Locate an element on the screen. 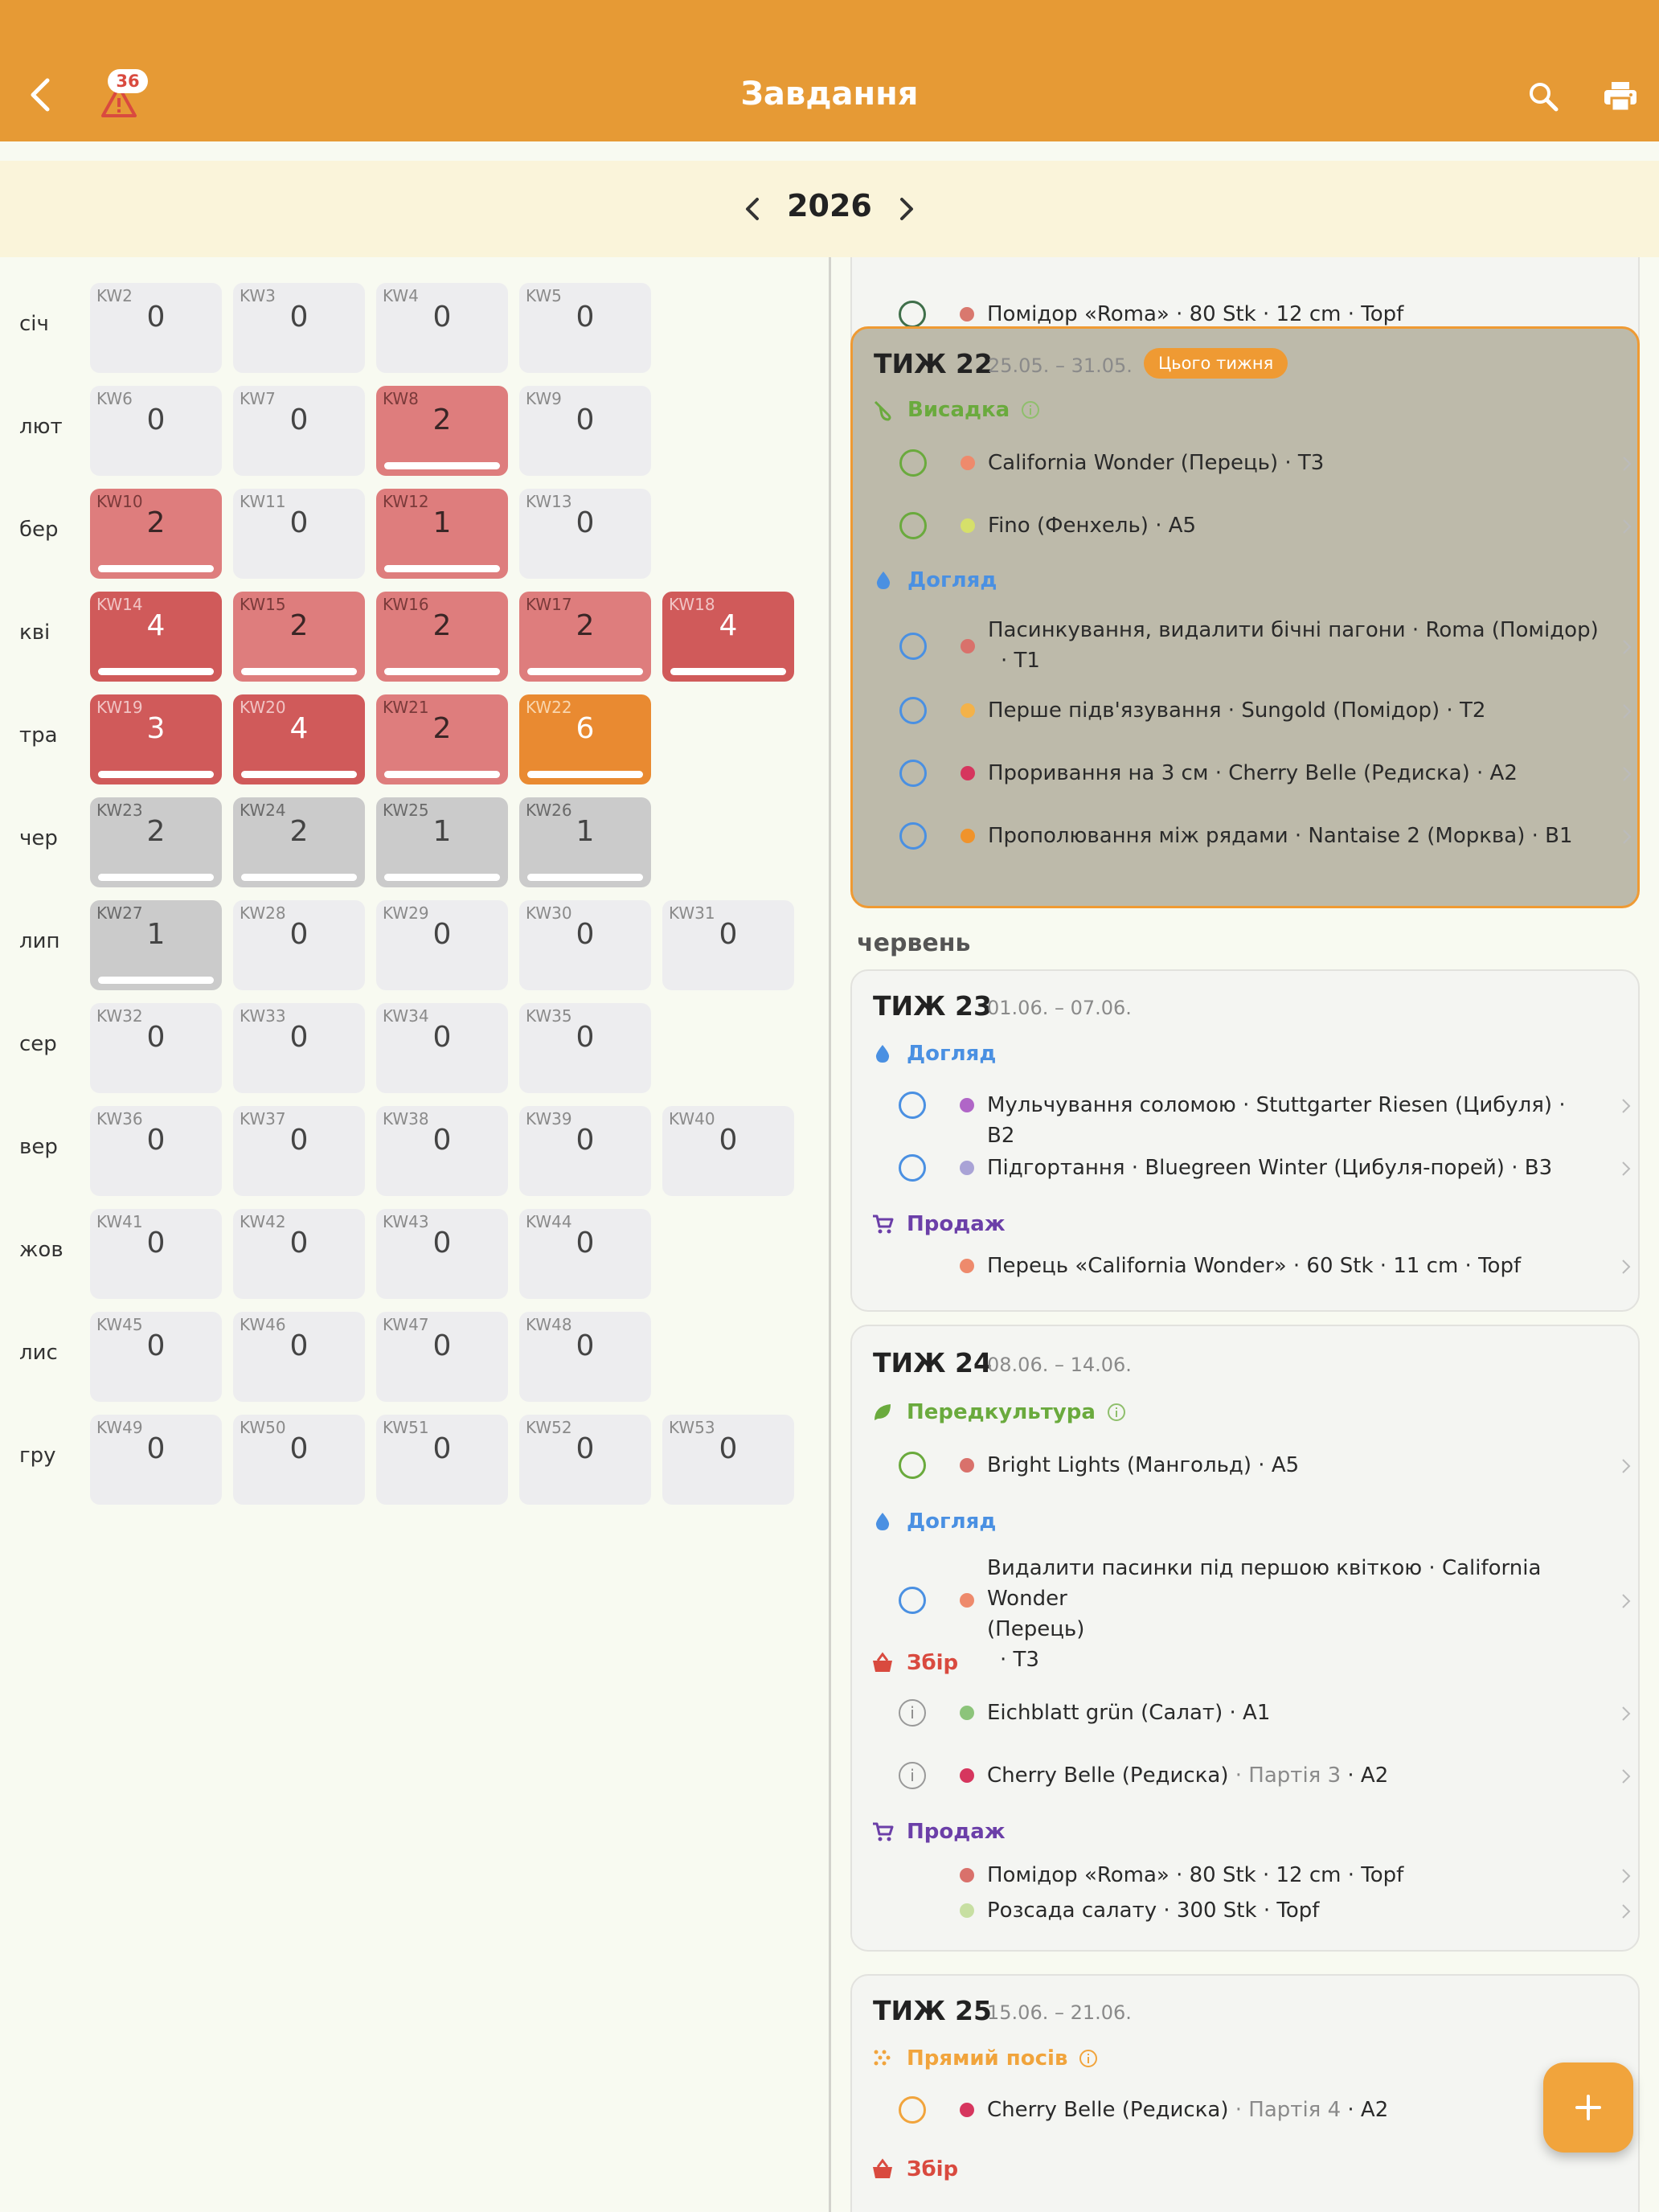  week-cell: KW20 4 is located at coordinates (299, 739).